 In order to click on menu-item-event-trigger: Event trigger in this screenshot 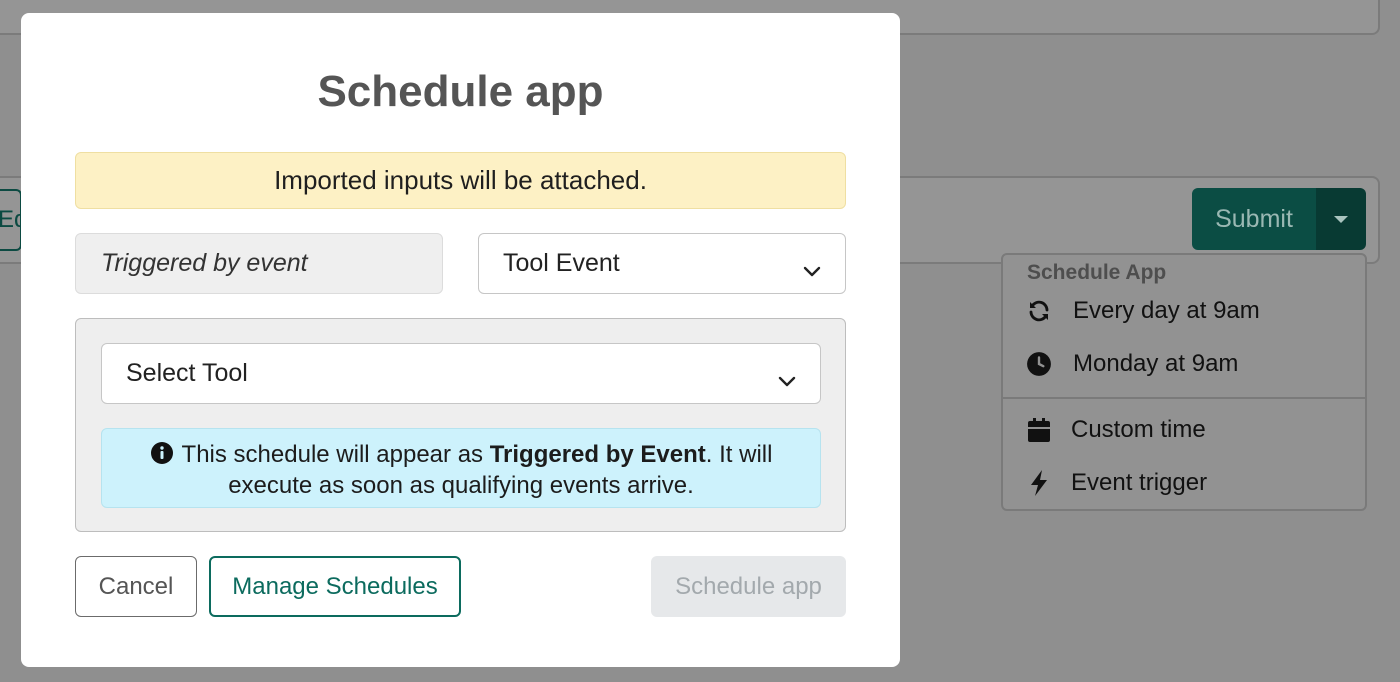, I will do `click(1116, 483)`.